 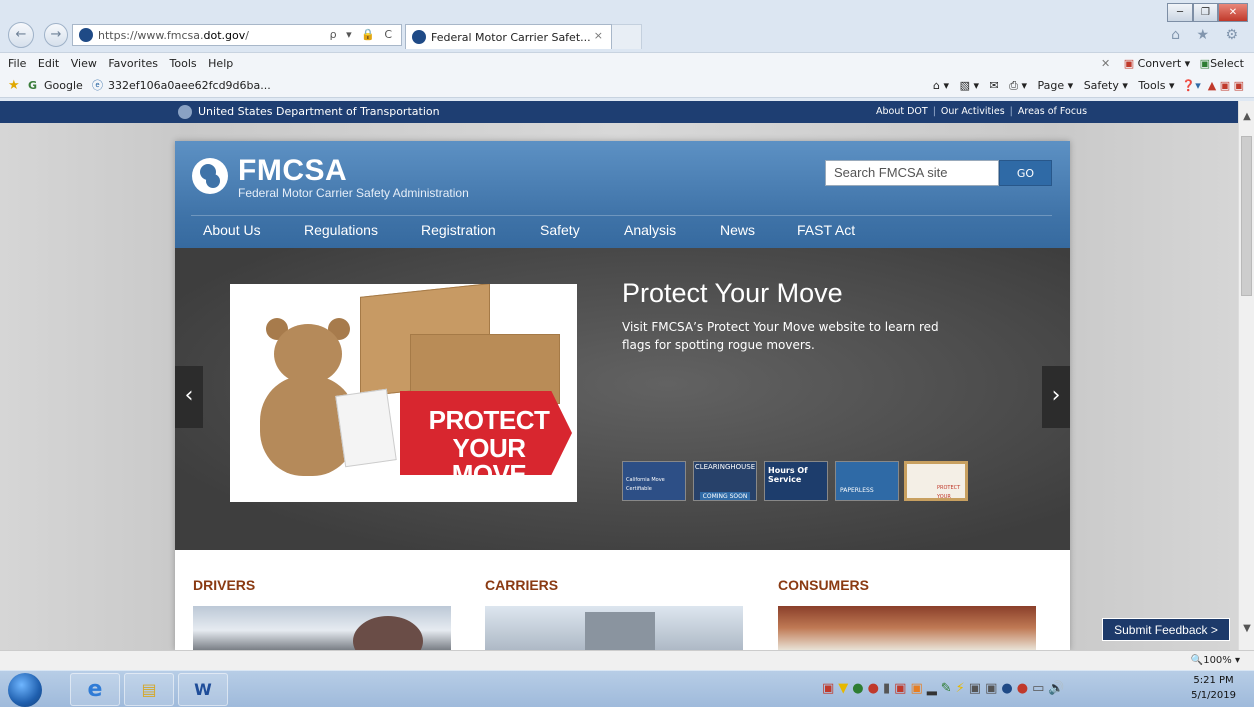 What do you see at coordinates (308, 354) in the screenshot?
I see `teddy-bear-head` at bounding box center [308, 354].